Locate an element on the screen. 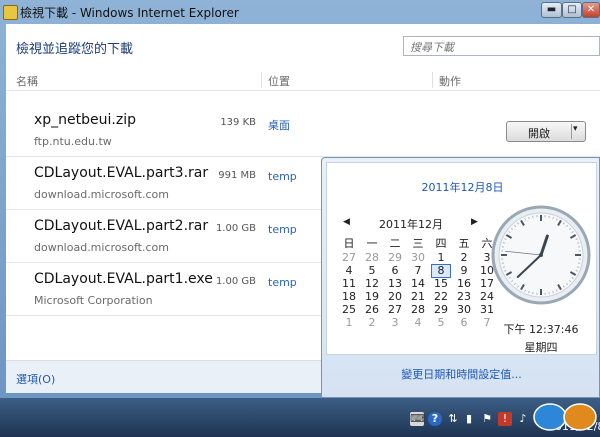 The image size is (600, 437). search-box is located at coordinates (501, 46).